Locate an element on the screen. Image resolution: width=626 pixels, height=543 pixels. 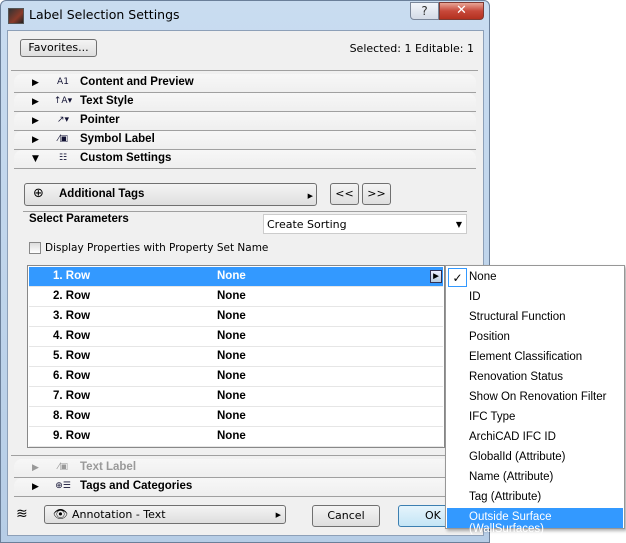
sorting-value: Create Sorting is located at coordinates (307, 224).